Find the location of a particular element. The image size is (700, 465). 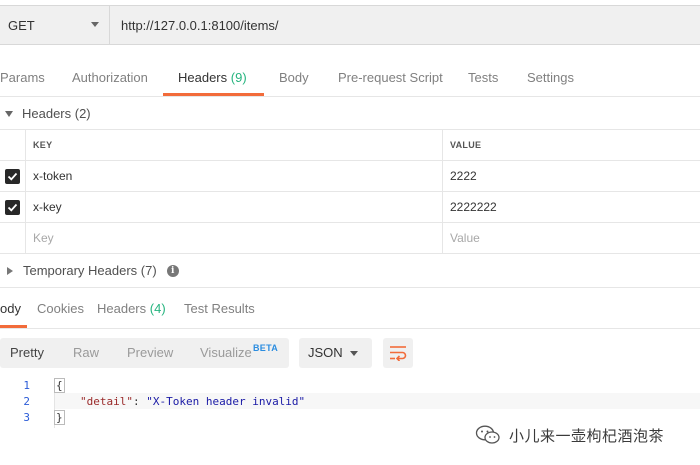

wrap-lines-button is located at coordinates (398, 353).